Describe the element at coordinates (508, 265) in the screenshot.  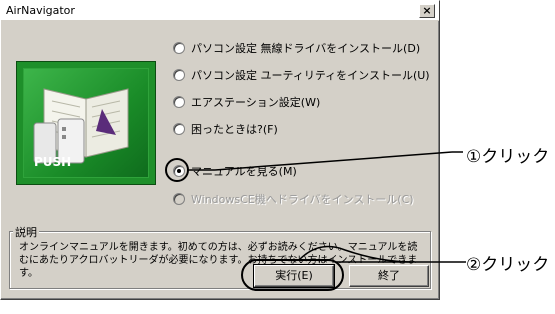
I see `callout-step2: ②クリック` at that location.